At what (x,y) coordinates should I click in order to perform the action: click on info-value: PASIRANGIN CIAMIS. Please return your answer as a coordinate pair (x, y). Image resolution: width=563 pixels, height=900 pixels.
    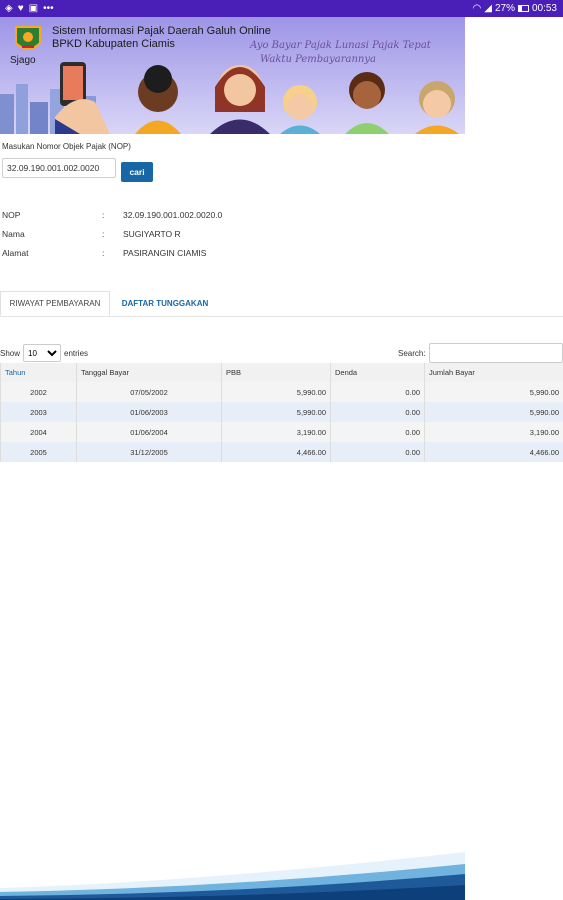
    Looking at the image, I should click on (165, 252).